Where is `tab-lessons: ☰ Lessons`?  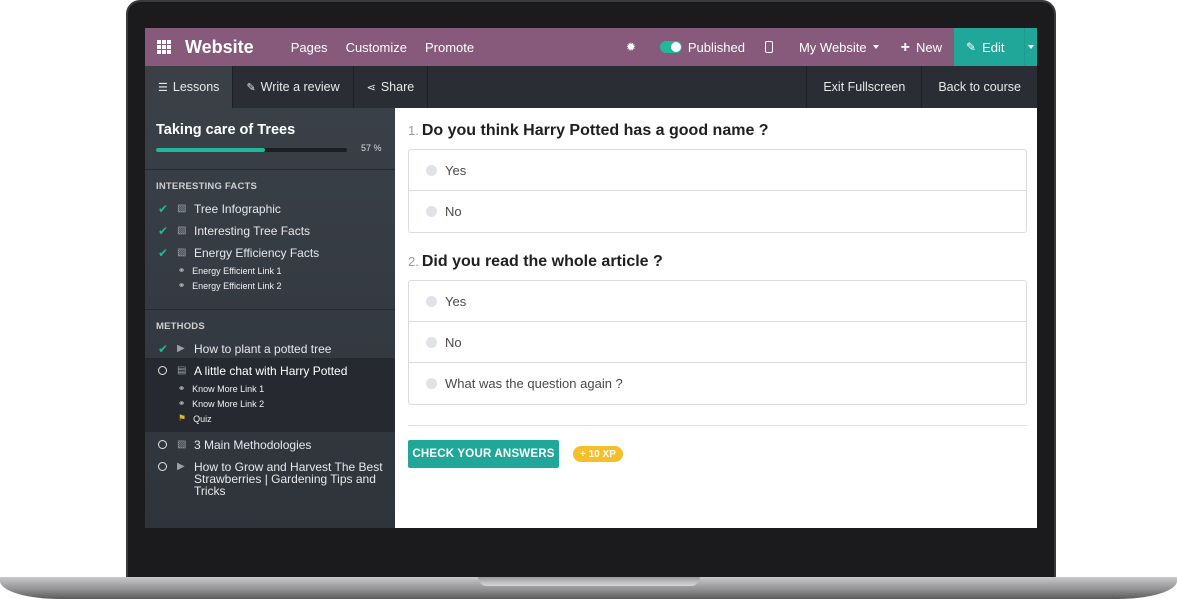 tab-lessons: ☰ Lessons is located at coordinates (189, 87).